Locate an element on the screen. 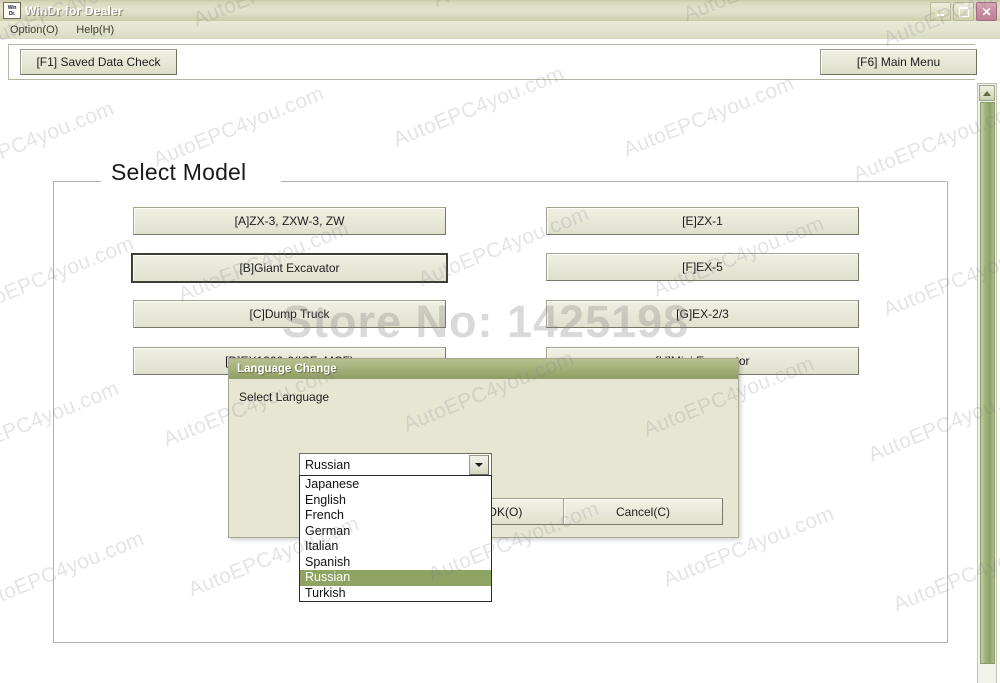  page-title: Select Model is located at coordinates (179, 172).